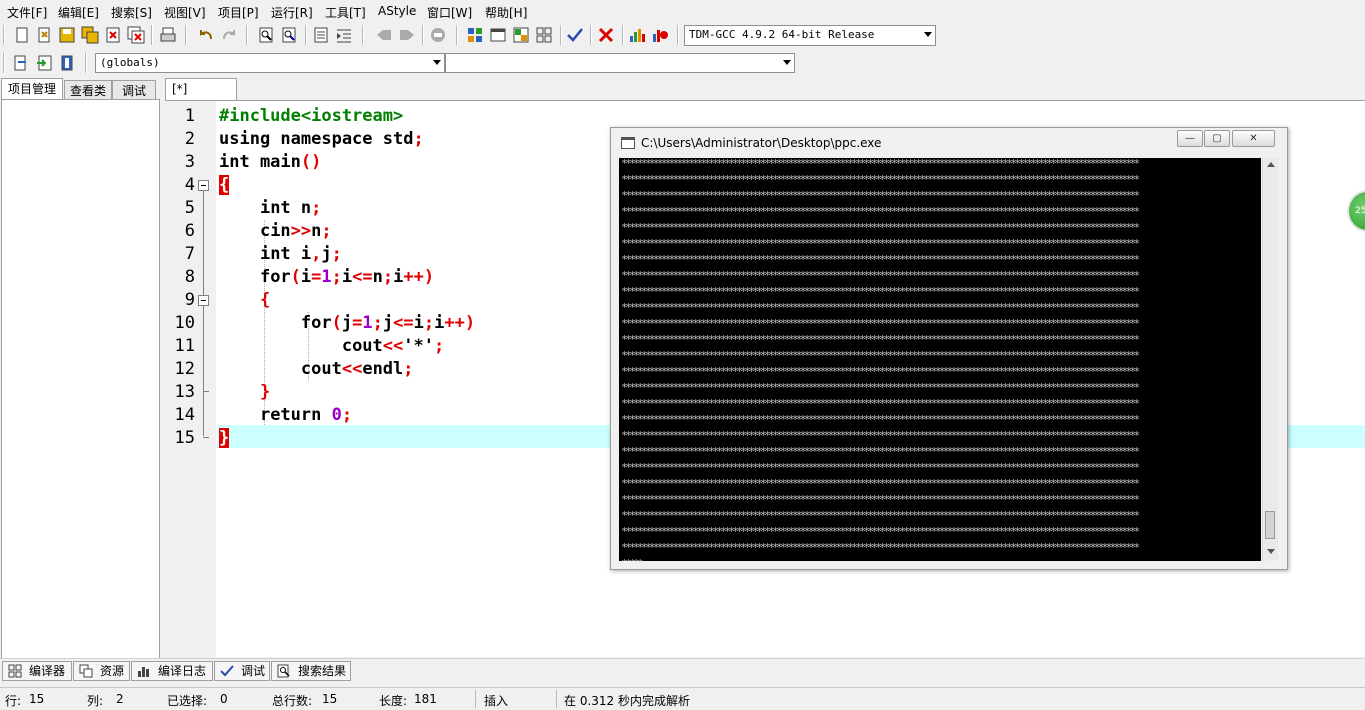 Image resolution: width=1365 pixels, height=710 pixels. What do you see at coordinates (306, 415) in the screenshot?
I see `code-line: return 0;` at bounding box center [306, 415].